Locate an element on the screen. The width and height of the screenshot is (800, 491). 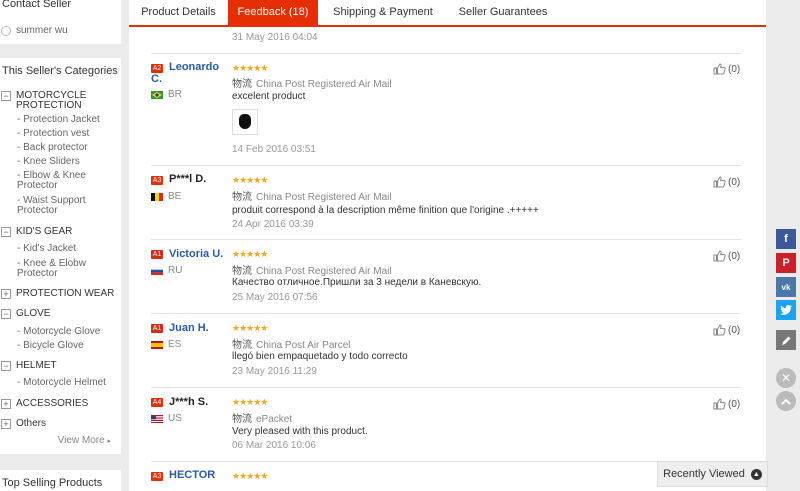
category-motorcycle-protection: − MOTORCYCLE PROTECTION is located at coordinates (56, 101).